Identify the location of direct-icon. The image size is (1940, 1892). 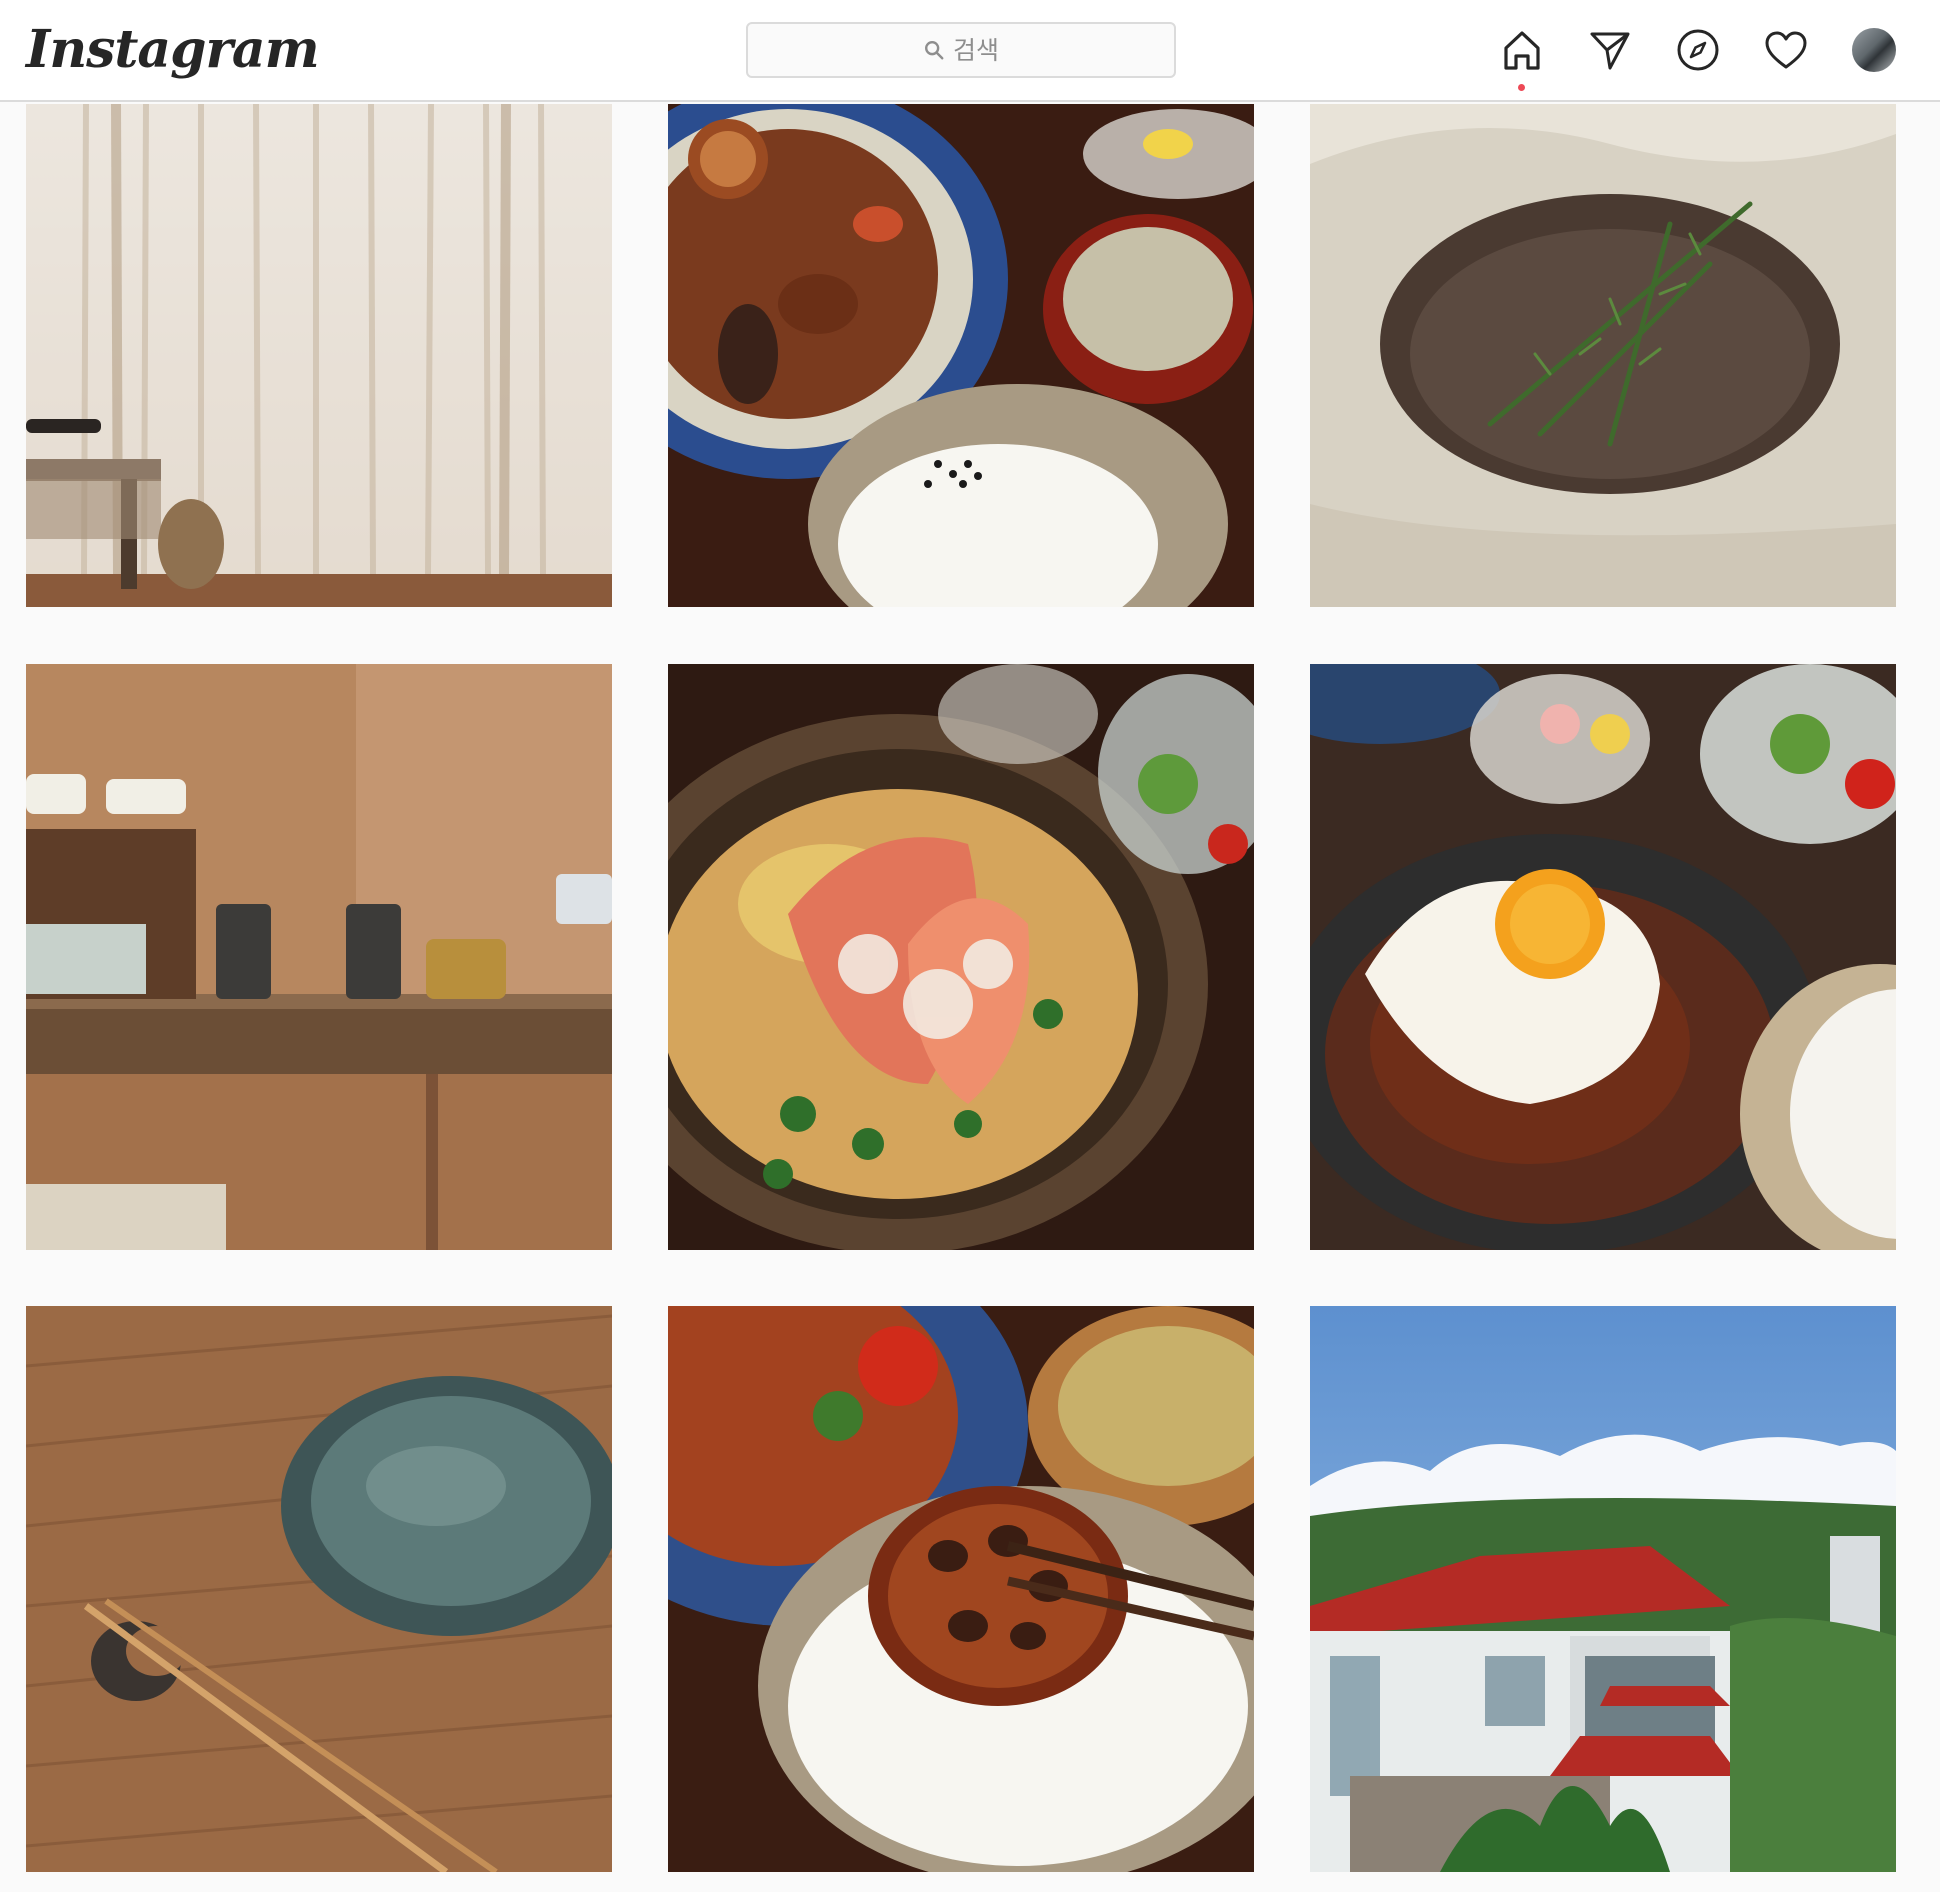
(1610, 50).